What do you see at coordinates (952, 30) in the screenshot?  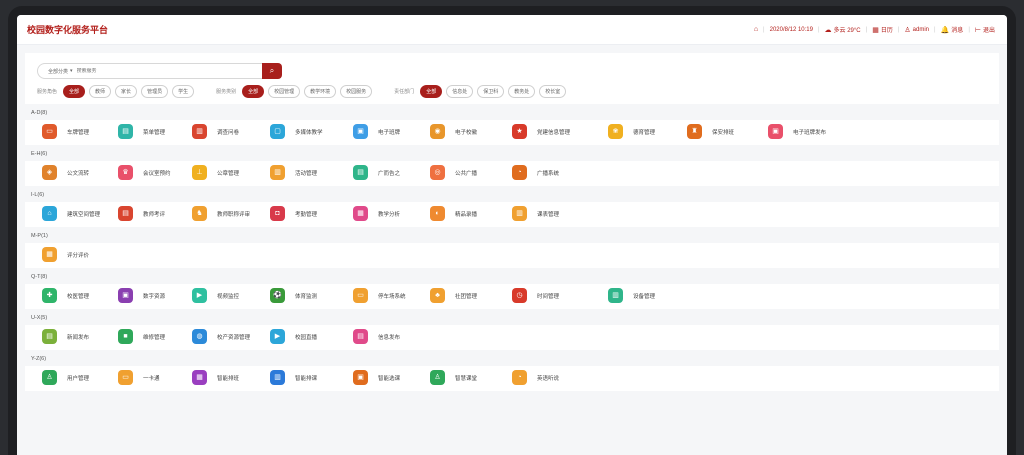 I see `topbar-item-5: 🔔 消息` at bounding box center [952, 30].